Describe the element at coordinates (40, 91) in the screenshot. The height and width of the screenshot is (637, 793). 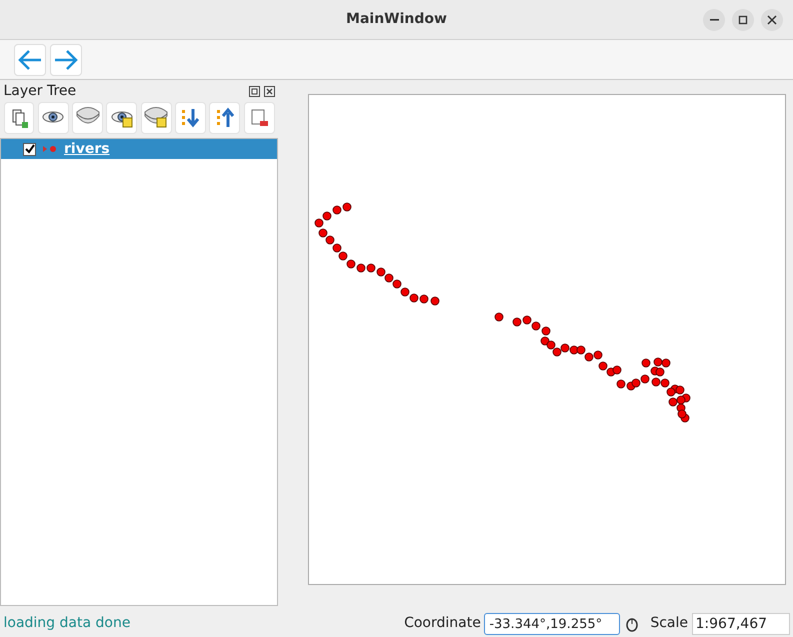
I see `panel-title: Layer Tree` at that location.